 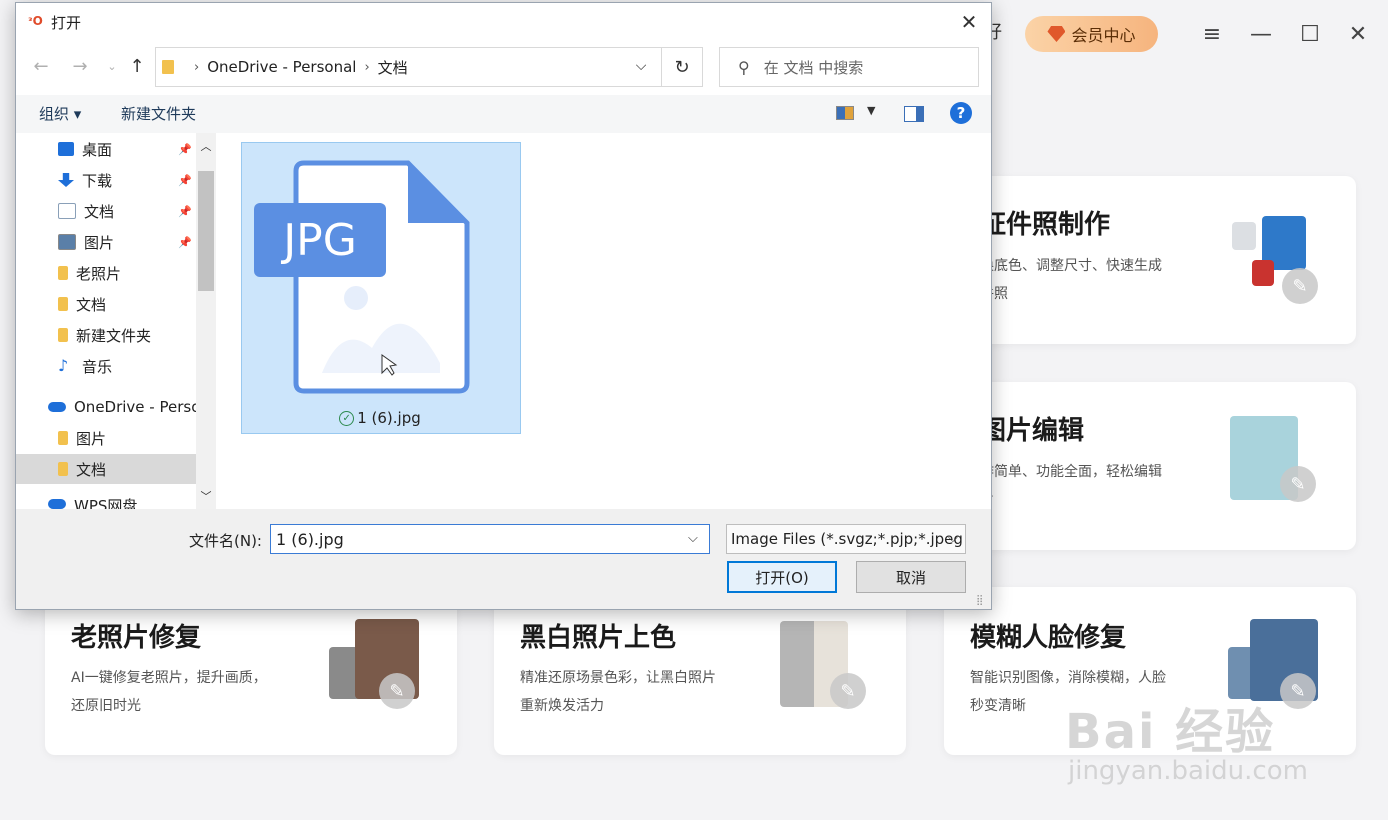 What do you see at coordinates (1212, 34) in the screenshot?
I see `menu-icon: ≡` at bounding box center [1212, 34].